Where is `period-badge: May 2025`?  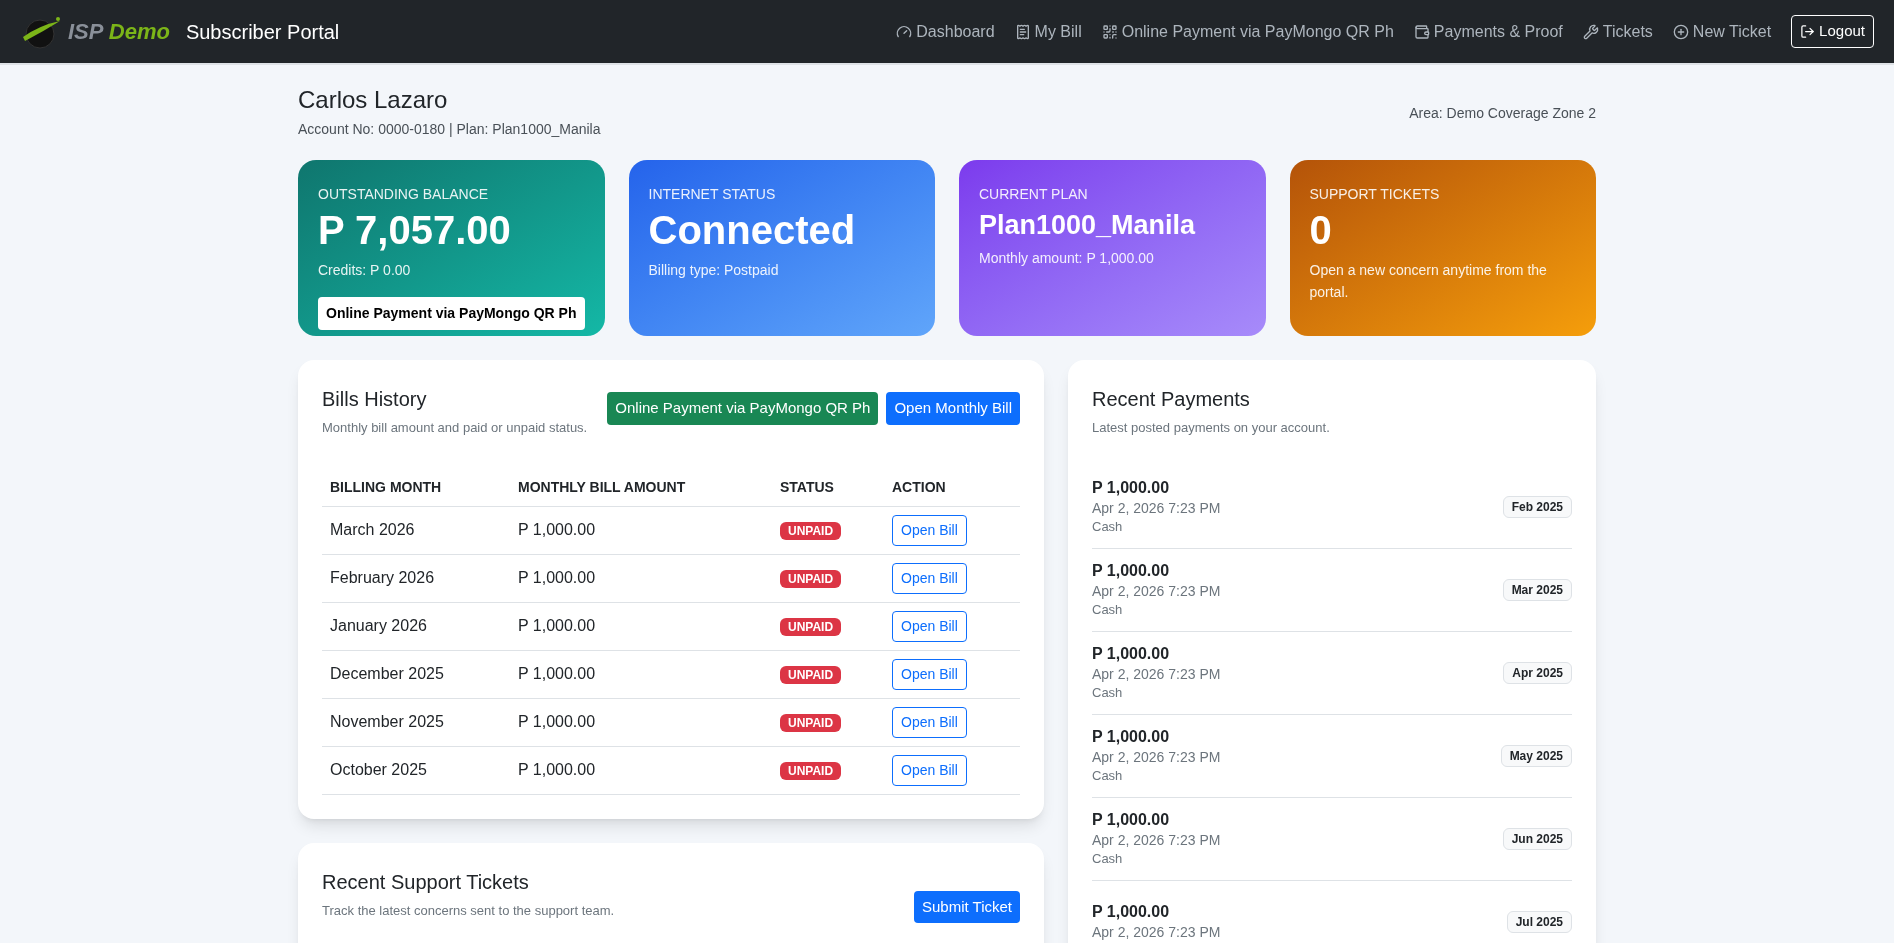
period-badge: May 2025 is located at coordinates (1536, 755).